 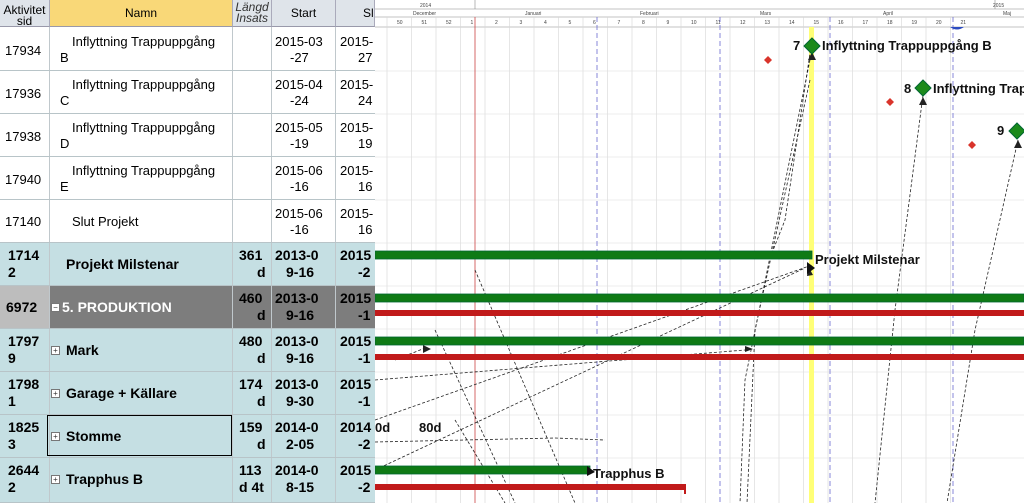 I want to click on timeline-week: 8, so click(x=643, y=23).